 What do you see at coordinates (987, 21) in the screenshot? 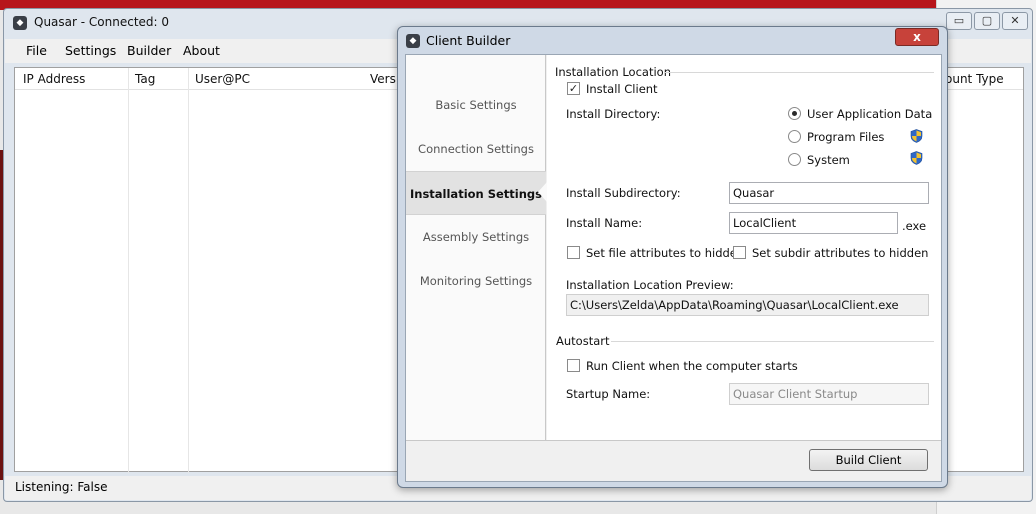
I see `maximize-button: ▢` at bounding box center [987, 21].